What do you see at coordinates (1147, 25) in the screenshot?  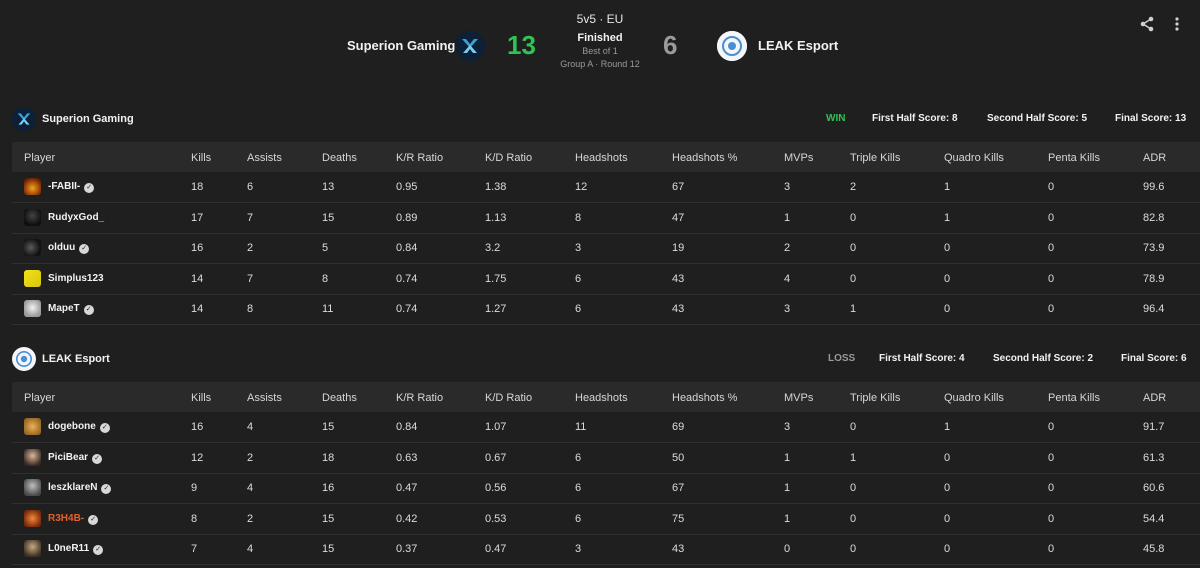 I see `share-icon` at bounding box center [1147, 25].